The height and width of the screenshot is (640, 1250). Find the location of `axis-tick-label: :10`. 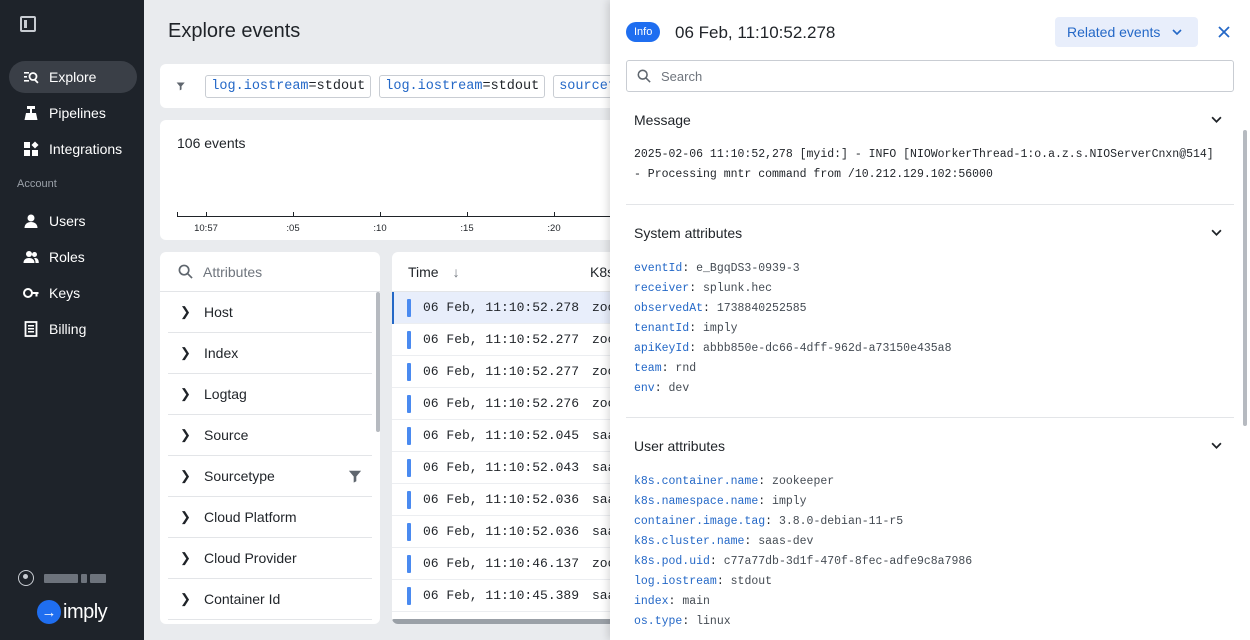

axis-tick-label: :10 is located at coordinates (380, 228).